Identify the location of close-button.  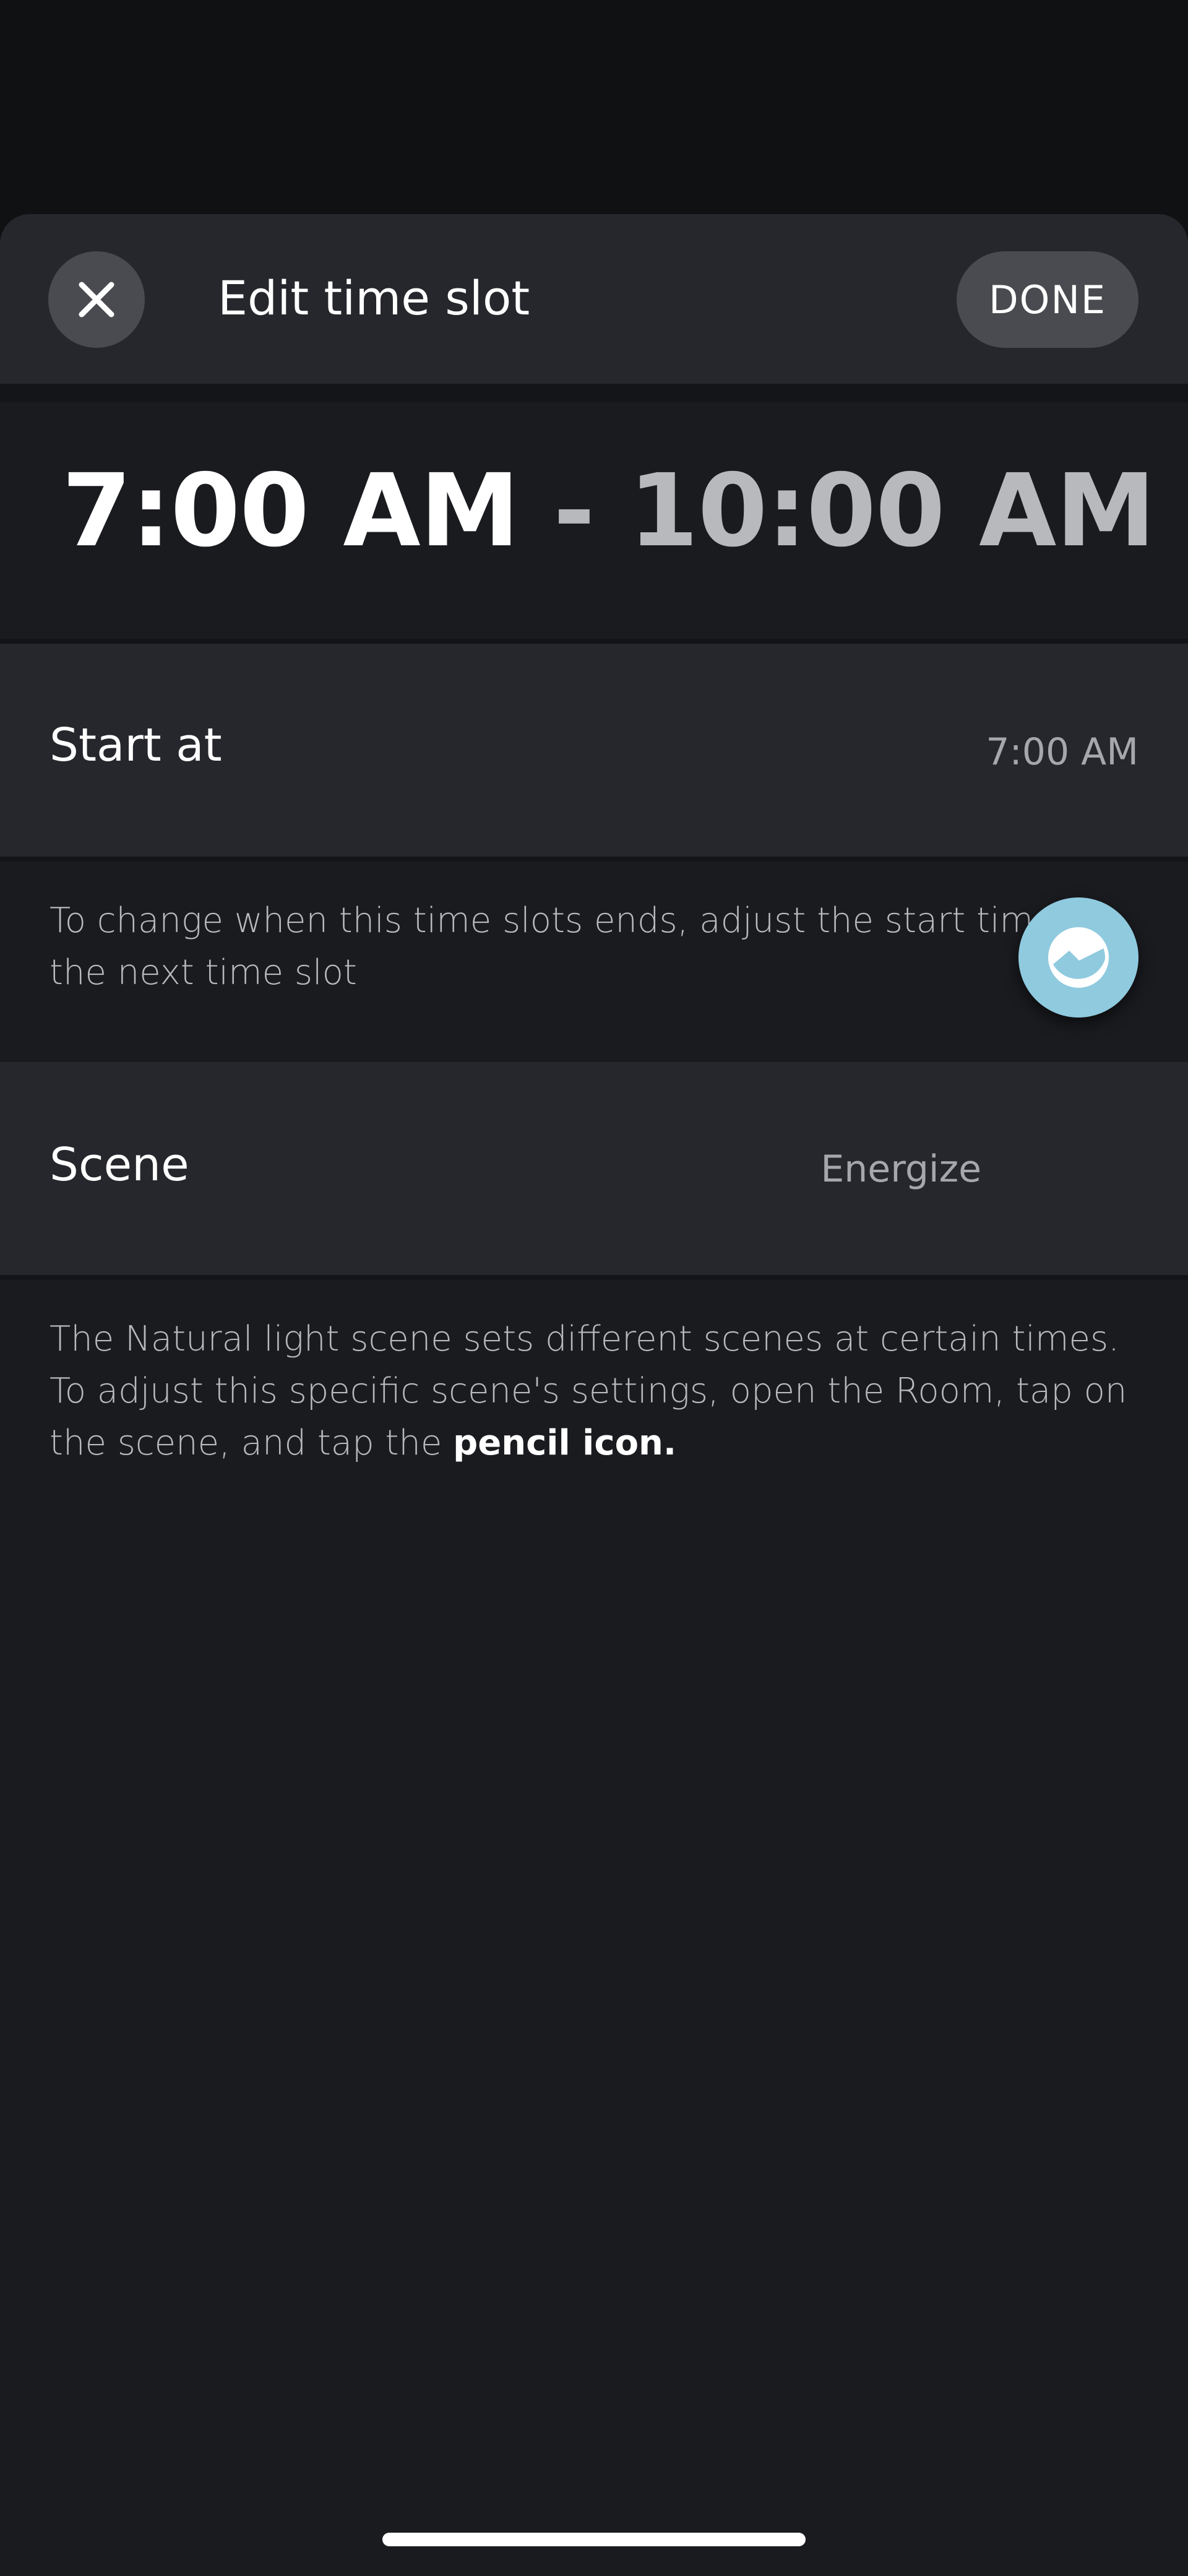
(96, 299).